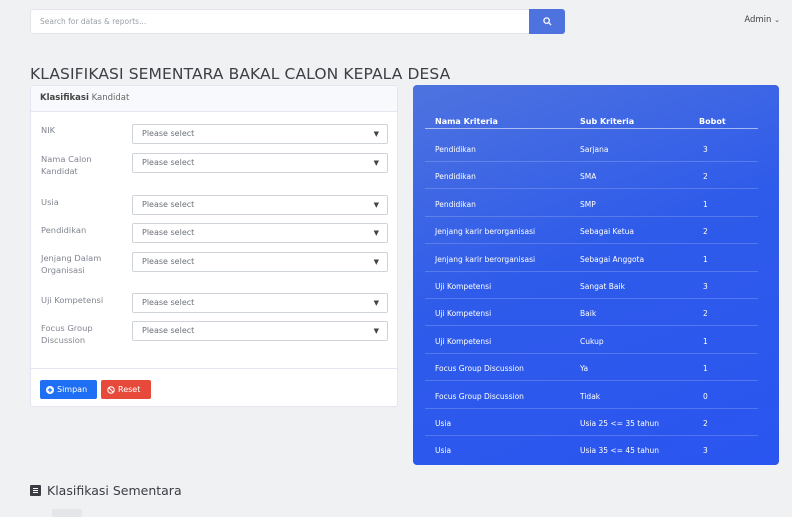 This screenshot has height=517, width=792. What do you see at coordinates (72, 300) in the screenshot?
I see `label-uji-kompetensi: Uji Kompetensi` at bounding box center [72, 300].